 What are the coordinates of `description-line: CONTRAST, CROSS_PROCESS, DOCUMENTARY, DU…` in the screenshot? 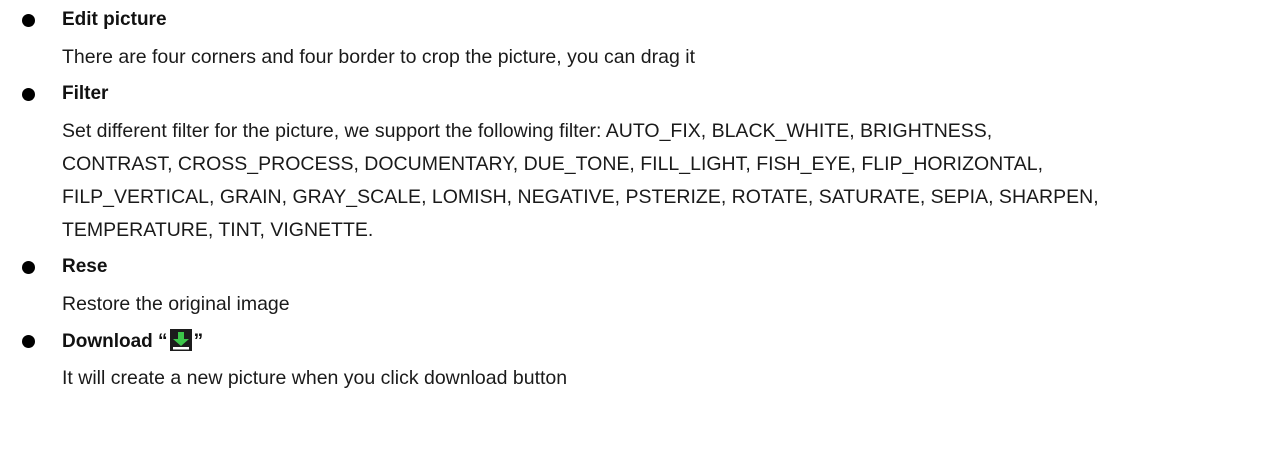 It's located at (552, 164).